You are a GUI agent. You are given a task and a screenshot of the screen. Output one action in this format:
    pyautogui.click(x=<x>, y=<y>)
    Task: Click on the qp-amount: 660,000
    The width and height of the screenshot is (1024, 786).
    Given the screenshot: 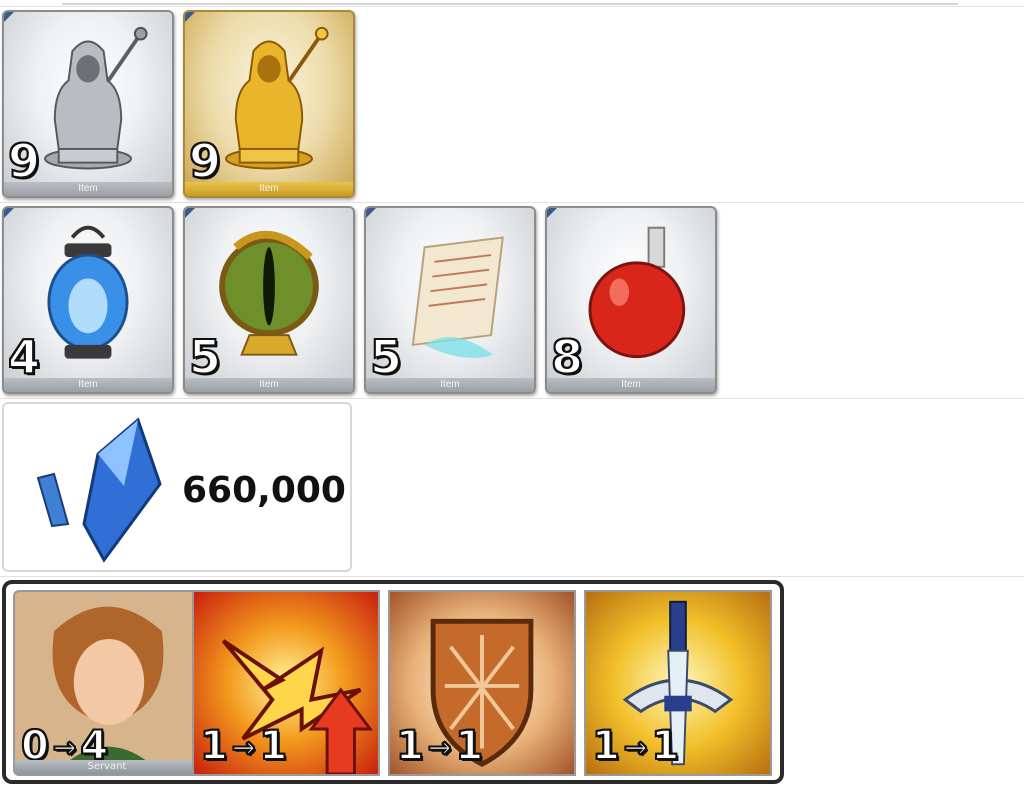 What is the action you would take?
    pyautogui.click(x=264, y=490)
    